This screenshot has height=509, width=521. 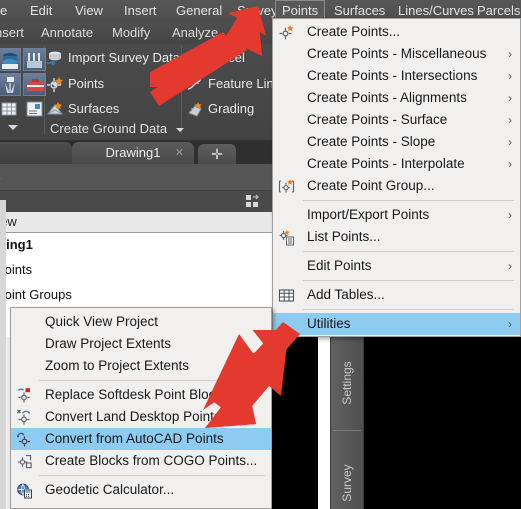 I want to click on survey-equipment-icon, so click(x=10, y=85).